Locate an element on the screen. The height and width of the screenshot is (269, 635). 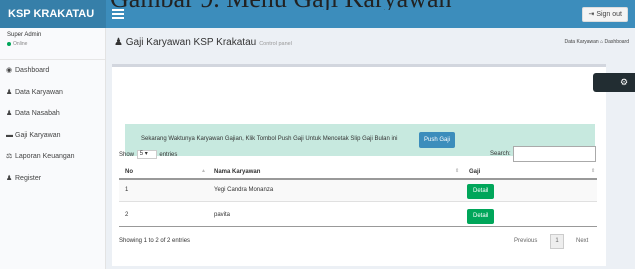
entries-value: 5 is located at coordinates (141, 154).